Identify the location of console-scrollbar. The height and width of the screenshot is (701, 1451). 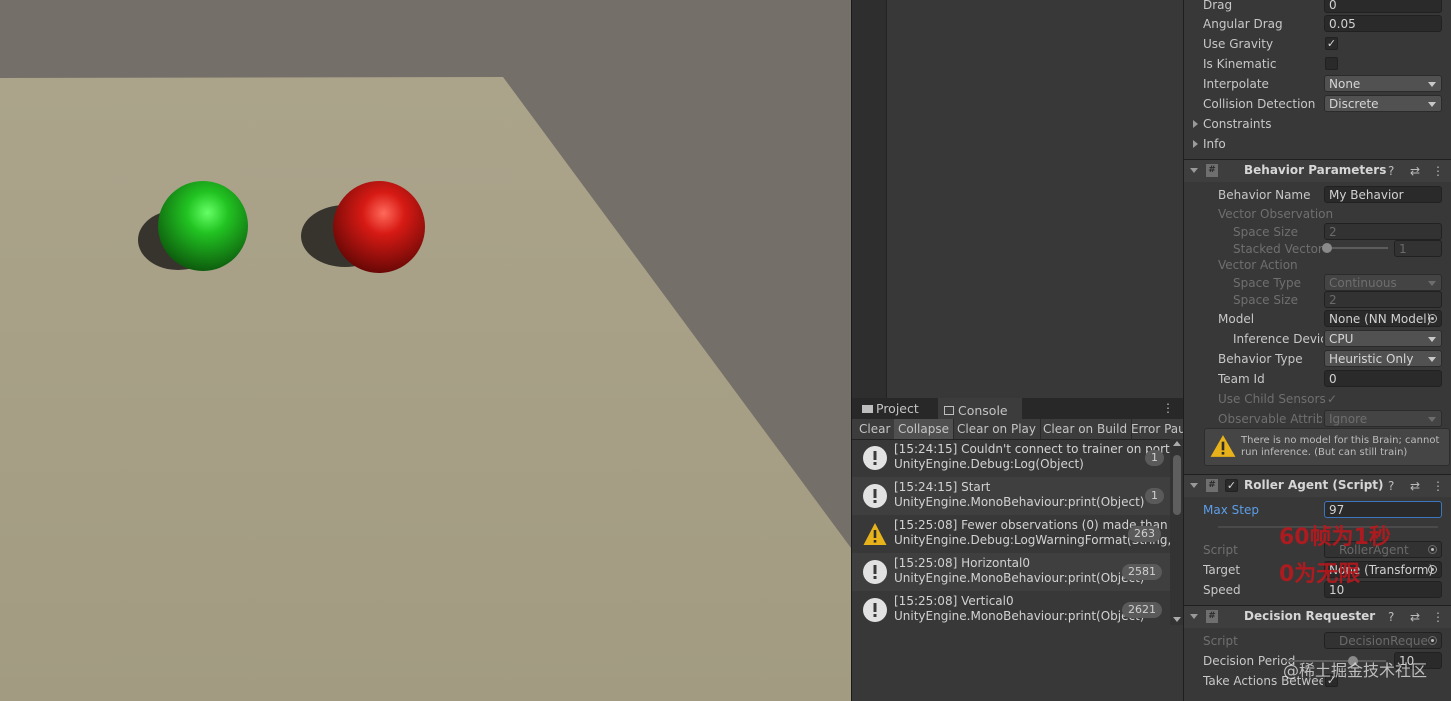
(1177, 532).